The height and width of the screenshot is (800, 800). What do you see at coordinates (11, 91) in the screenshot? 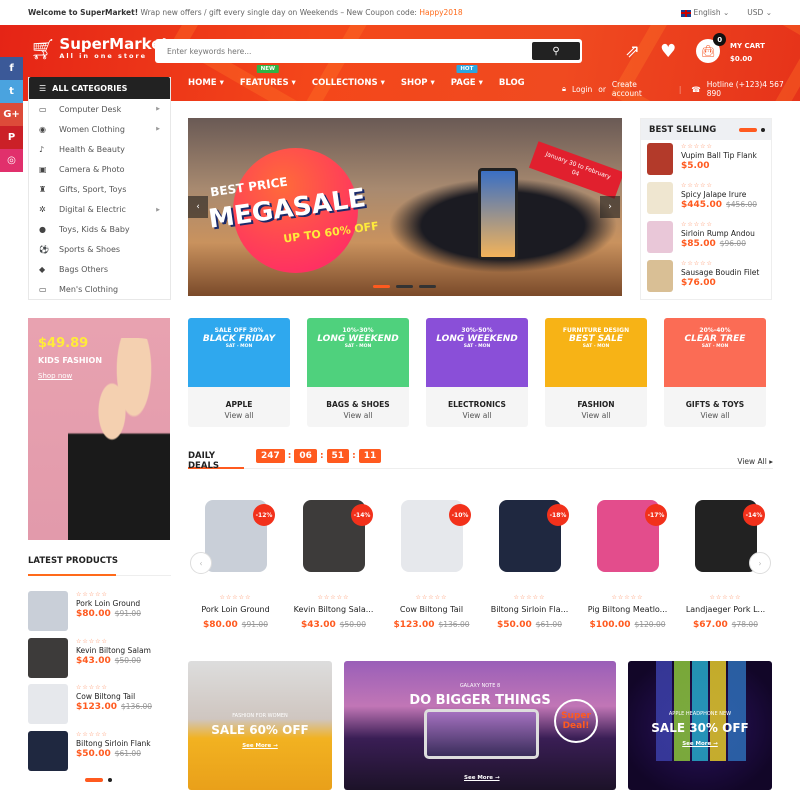
I see `twitter-button: t` at bounding box center [11, 91].